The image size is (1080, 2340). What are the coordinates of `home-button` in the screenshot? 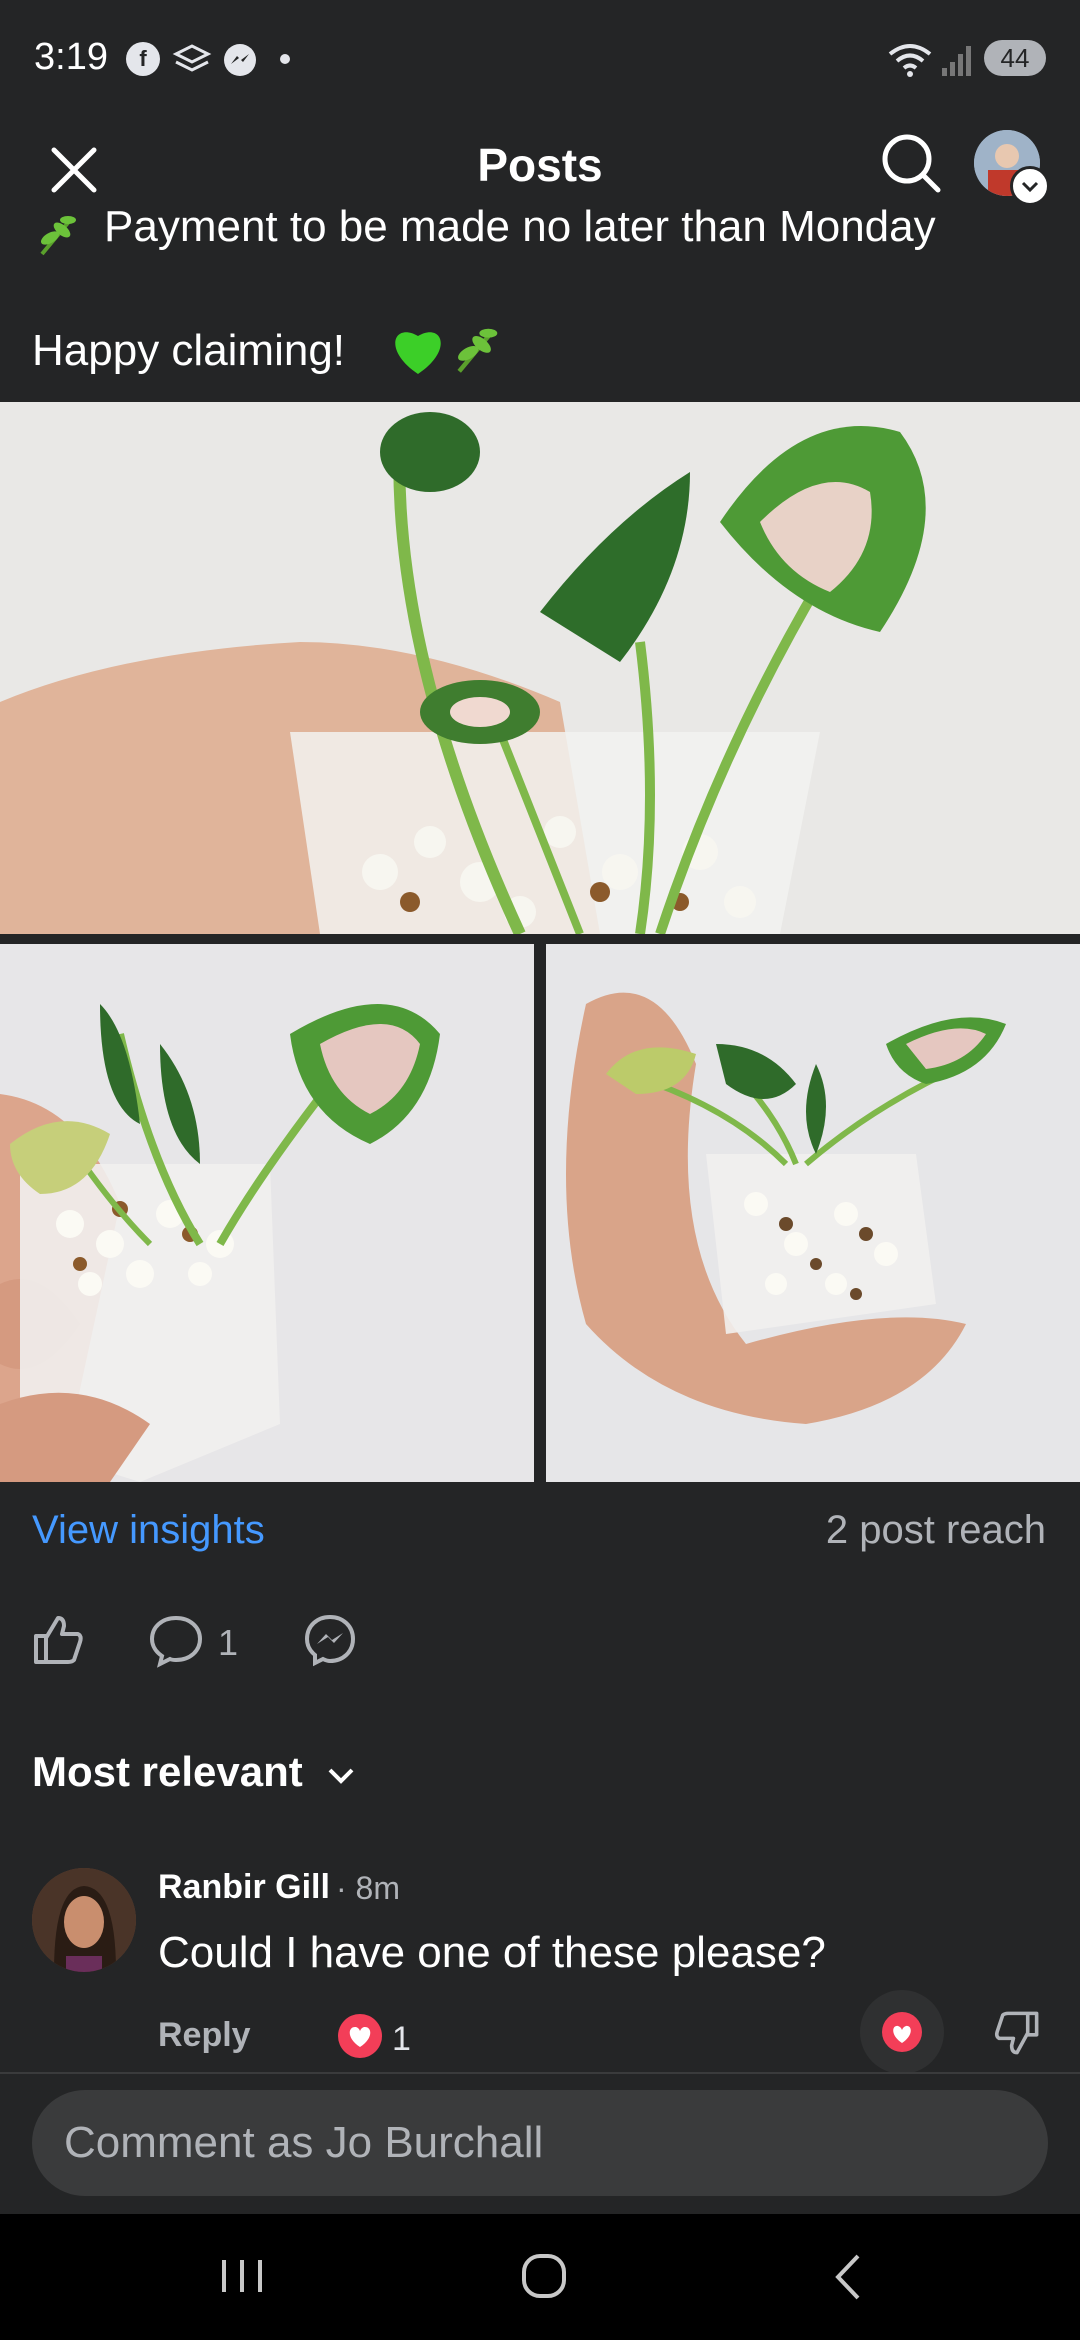 It's located at (544, 2278).